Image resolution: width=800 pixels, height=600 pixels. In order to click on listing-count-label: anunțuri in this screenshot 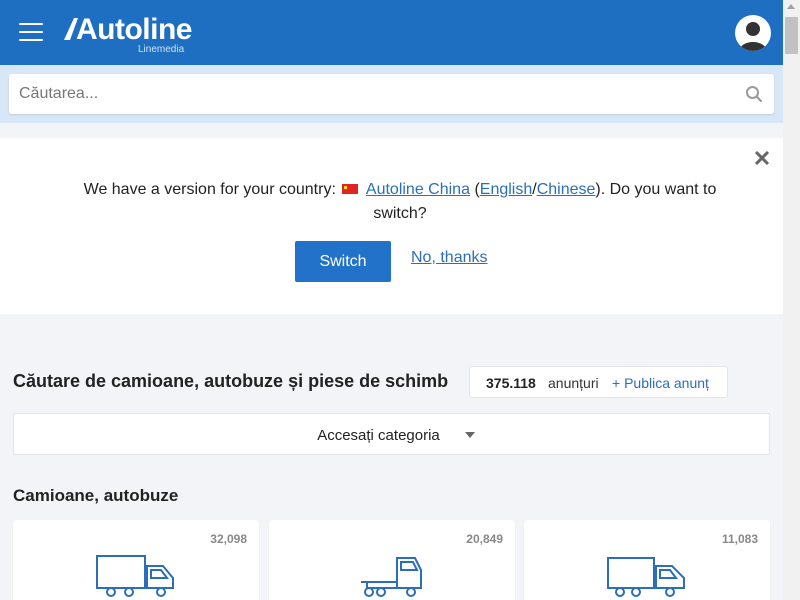, I will do `click(573, 383)`.